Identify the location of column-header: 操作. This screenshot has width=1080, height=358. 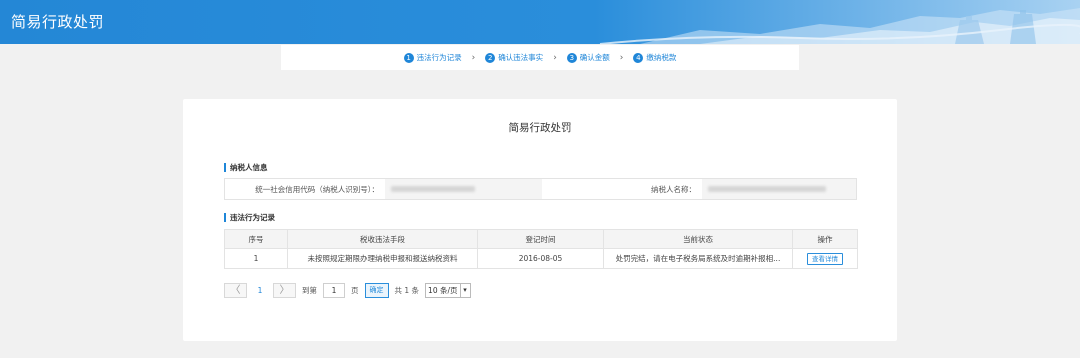
(825, 239).